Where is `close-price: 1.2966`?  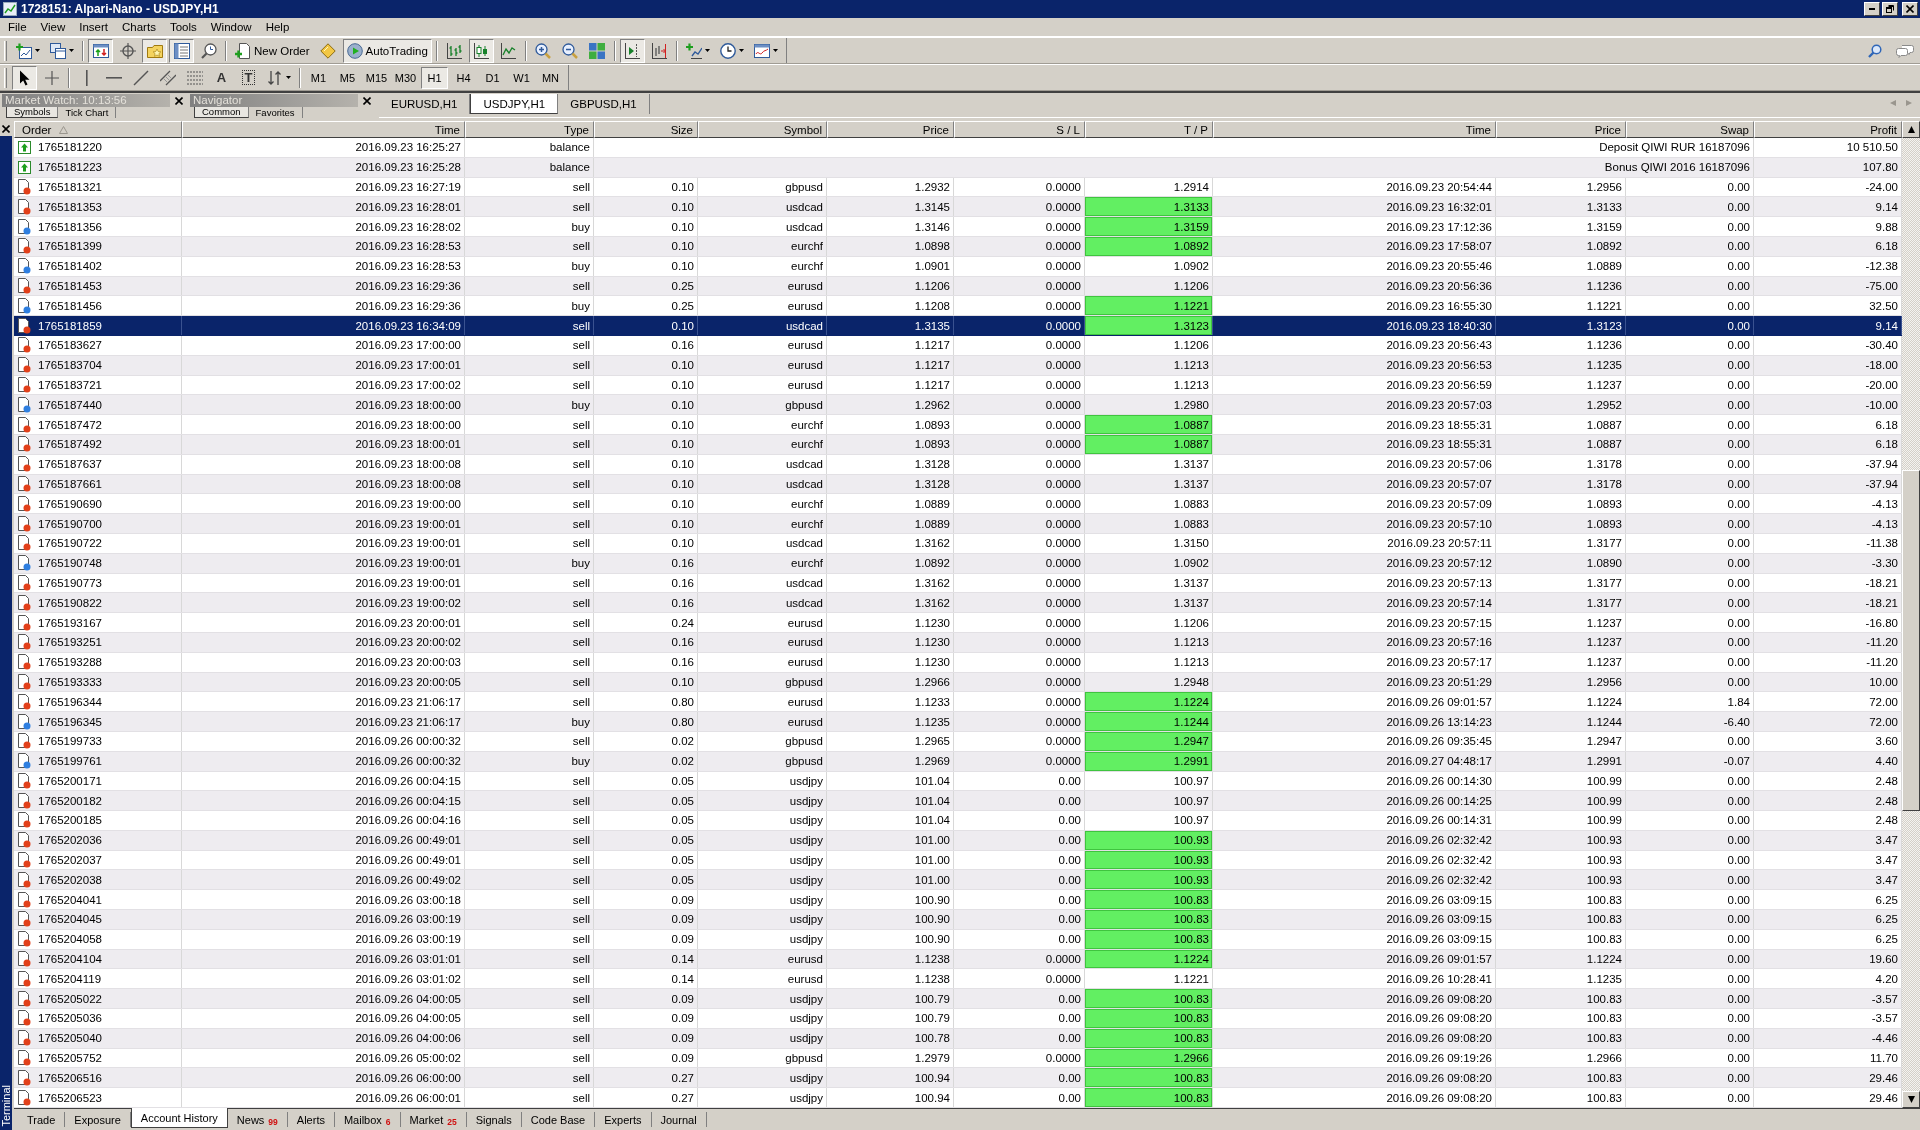
close-price: 1.2966 is located at coordinates (1561, 1058).